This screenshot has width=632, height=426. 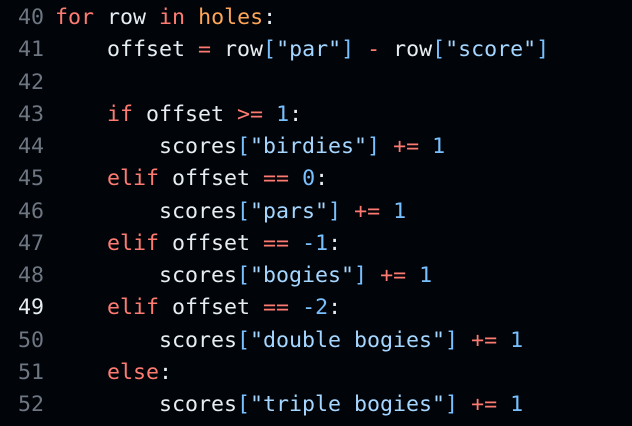 I want to click on token-str: "triple bogies", so click(x=348, y=404).